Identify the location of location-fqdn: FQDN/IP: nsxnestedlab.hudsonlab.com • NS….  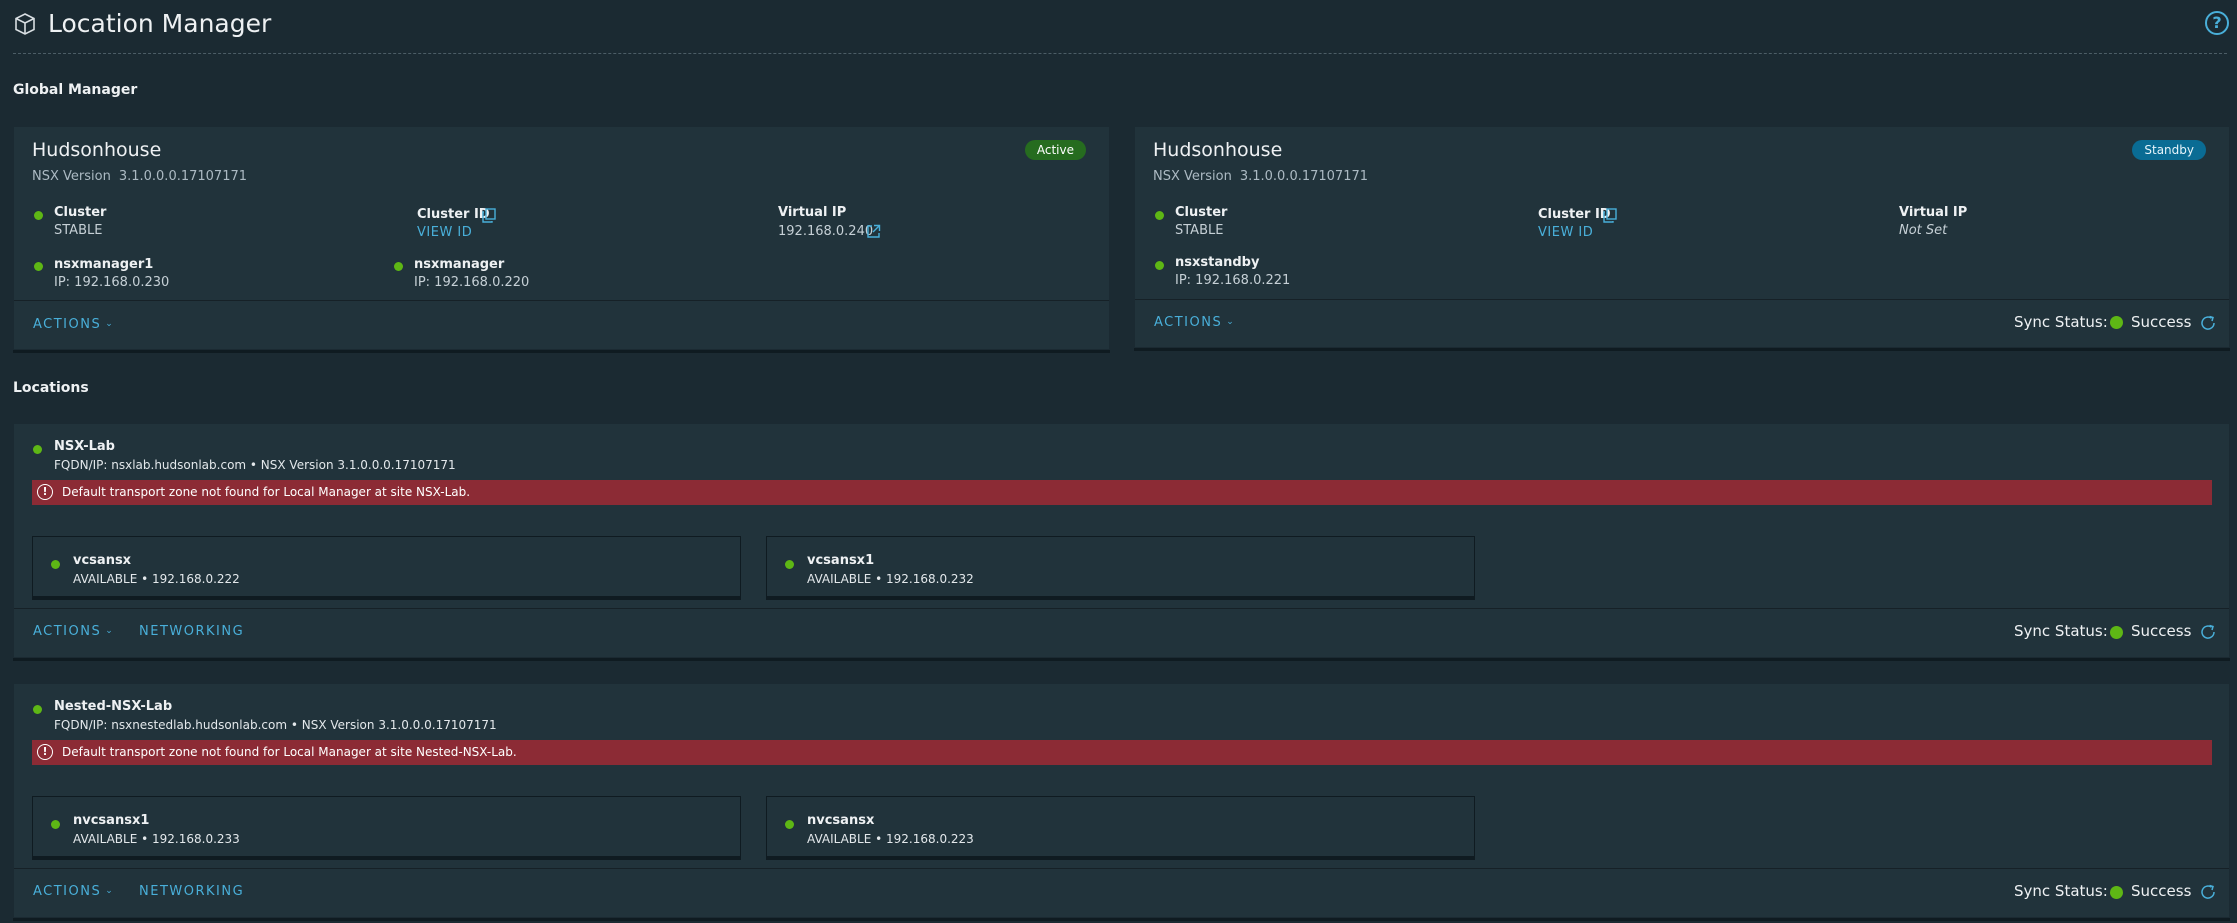
(275, 725).